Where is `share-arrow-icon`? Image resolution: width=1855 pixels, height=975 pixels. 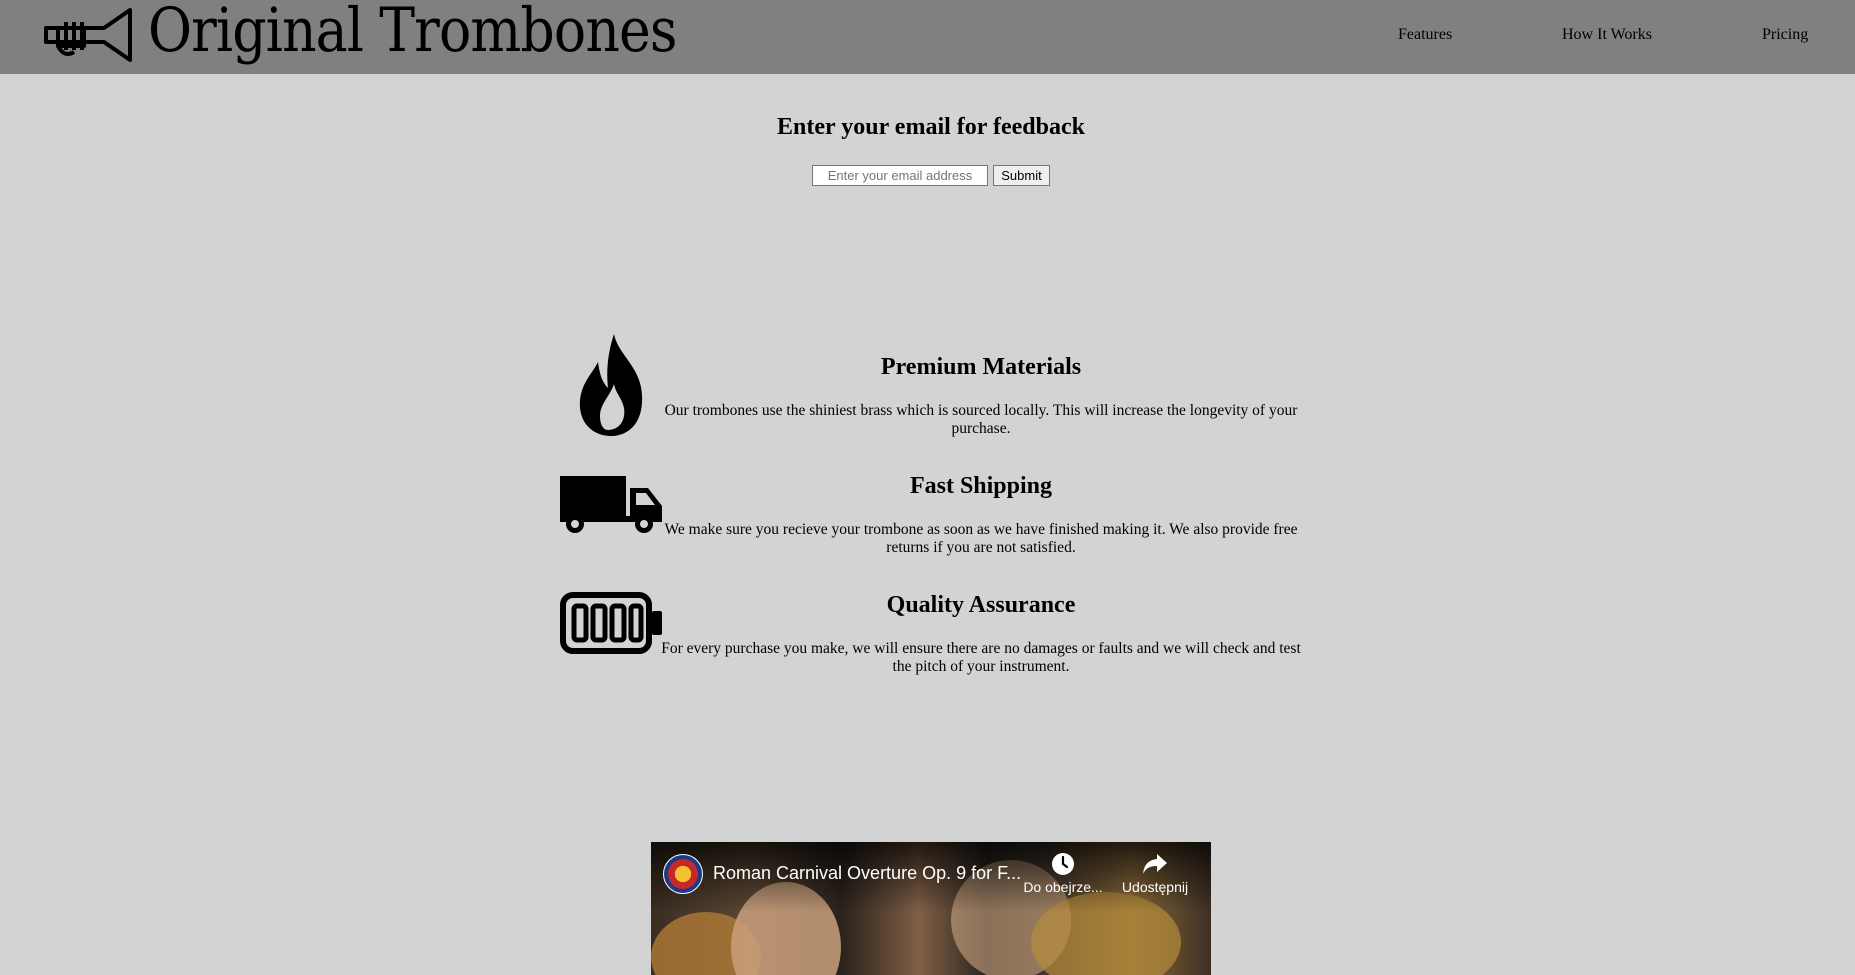
share-arrow-icon is located at coordinates (1155, 864).